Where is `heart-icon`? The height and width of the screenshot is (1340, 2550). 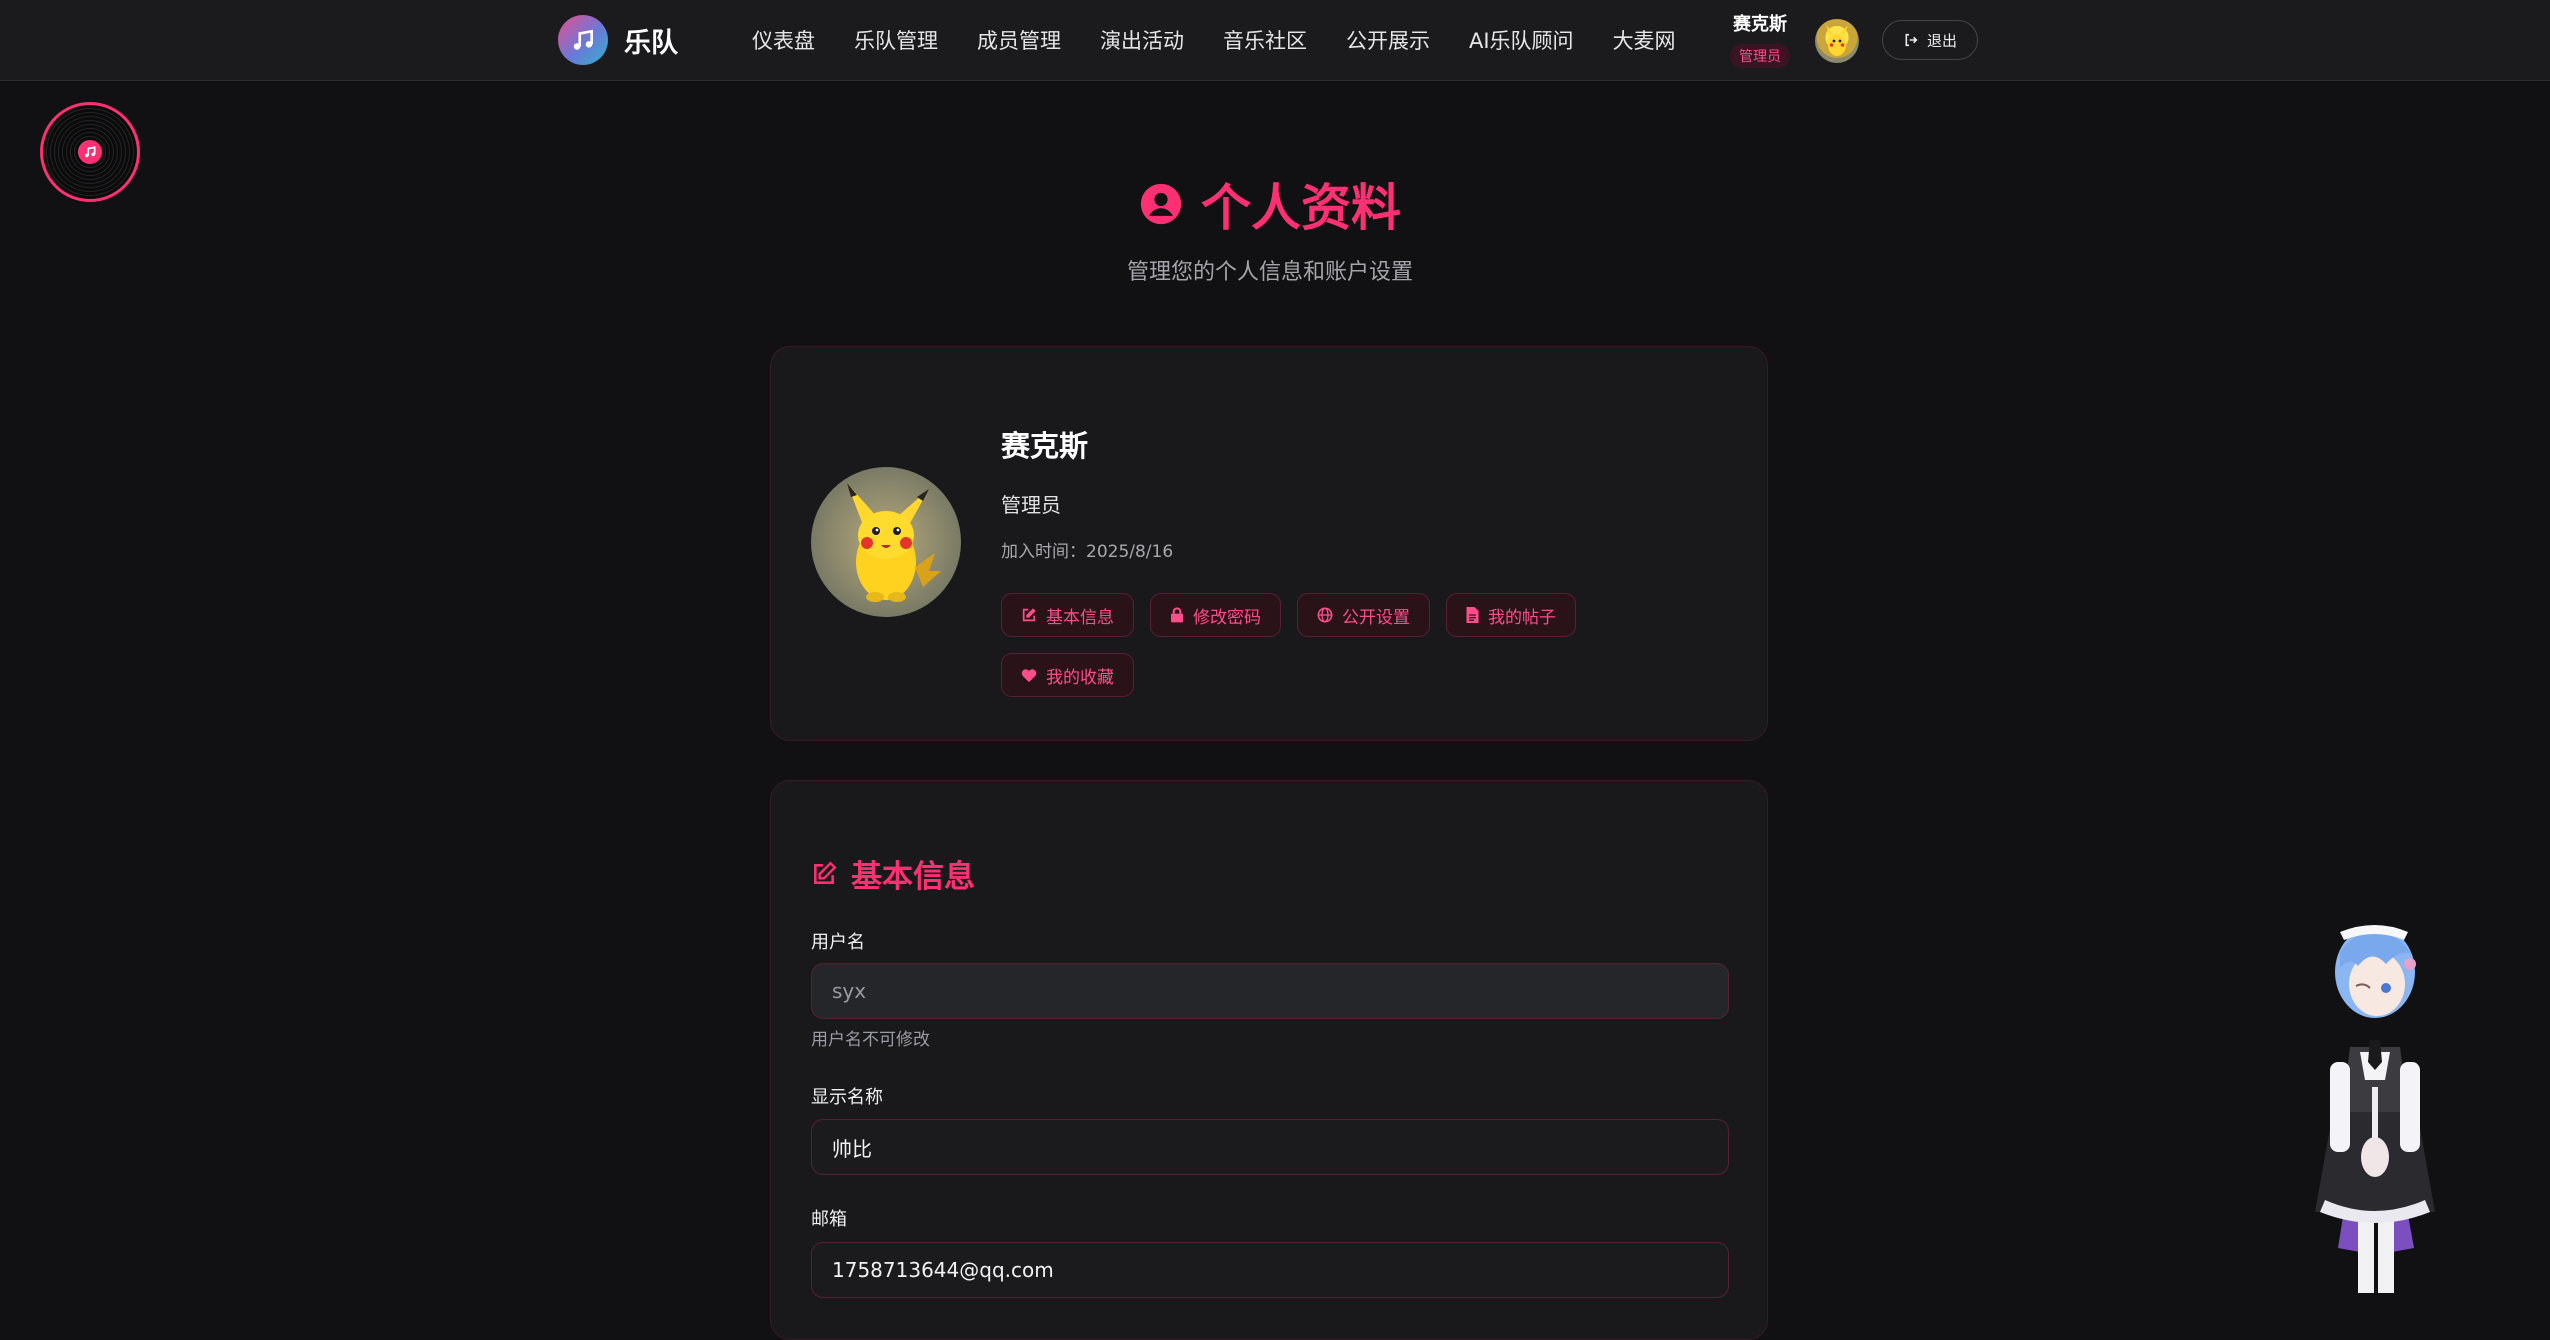
heart-icon is located at coordinates (1029, 675).